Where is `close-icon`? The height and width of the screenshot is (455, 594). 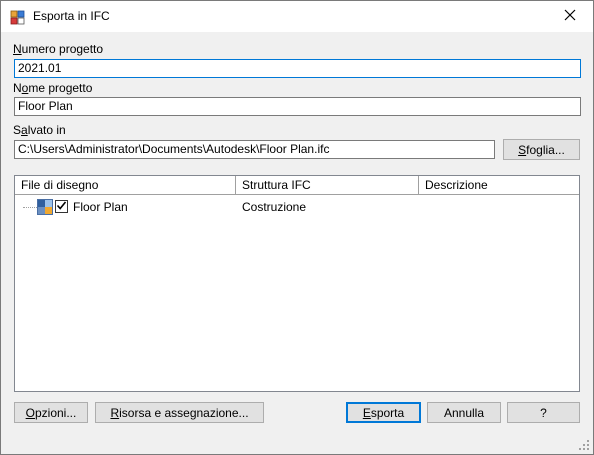 close-icon is located at coordinates (570, 16).